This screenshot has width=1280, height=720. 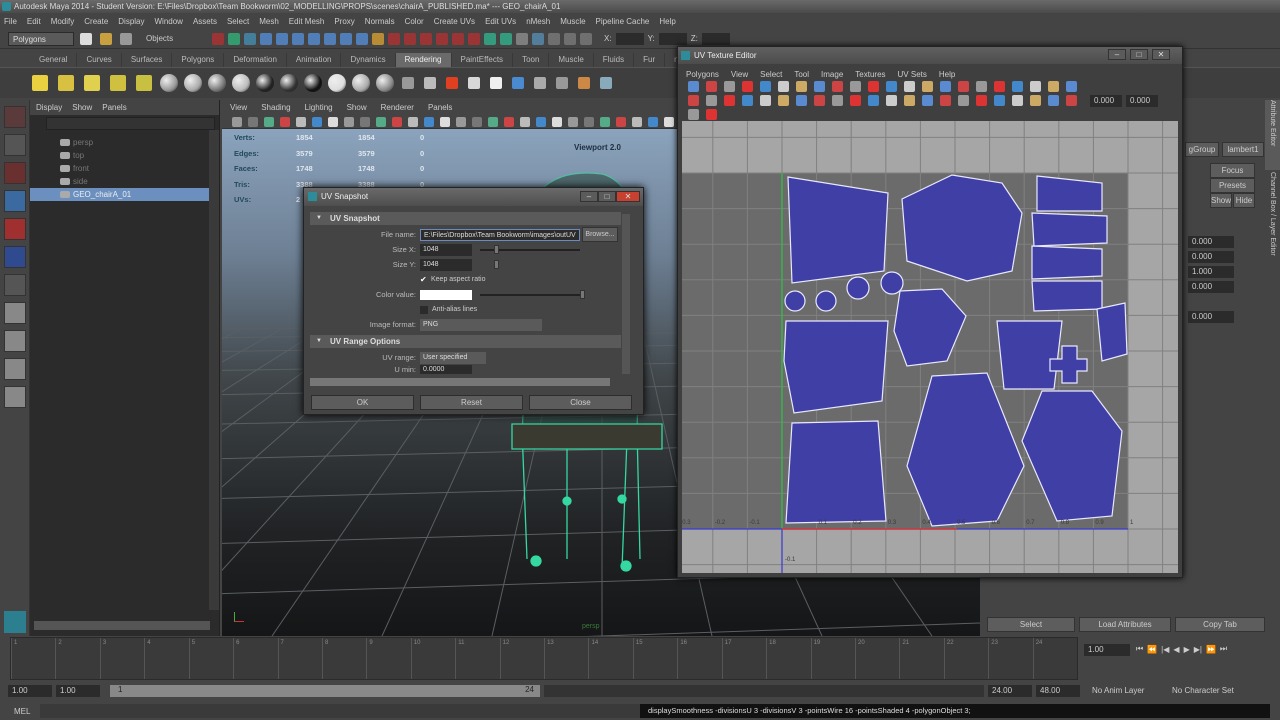 What do you see at coordinates (530, 264) in the screenshot?
I see `size-y-slider` at bounding box center [530, 264].